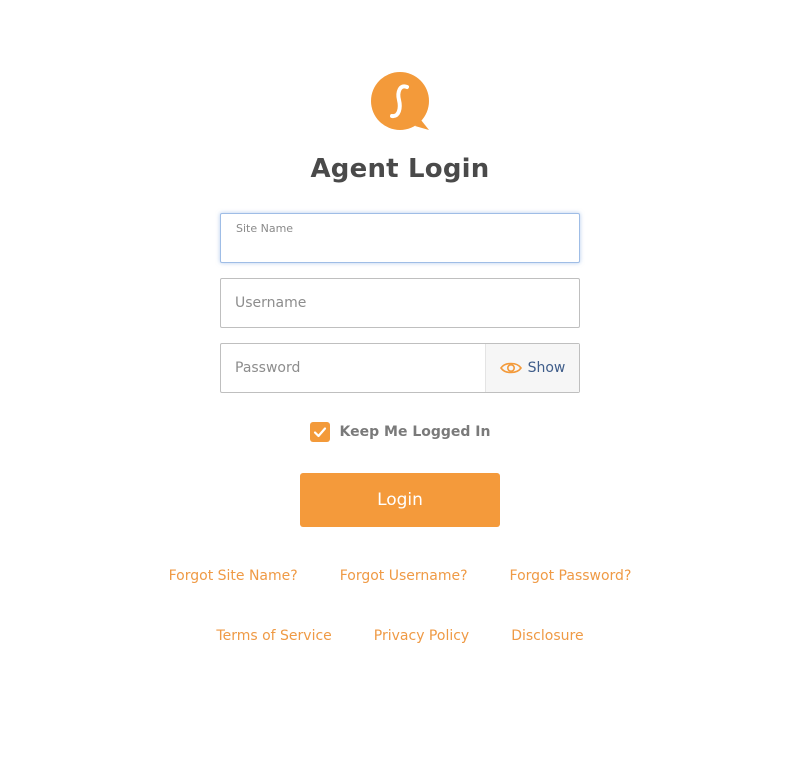 This screenshot has height=757, width=800. Describe the element at coordinates (233, 576) in the screenshot. I see `forgot-site-name-link: Forgot Site Name?` at that location.